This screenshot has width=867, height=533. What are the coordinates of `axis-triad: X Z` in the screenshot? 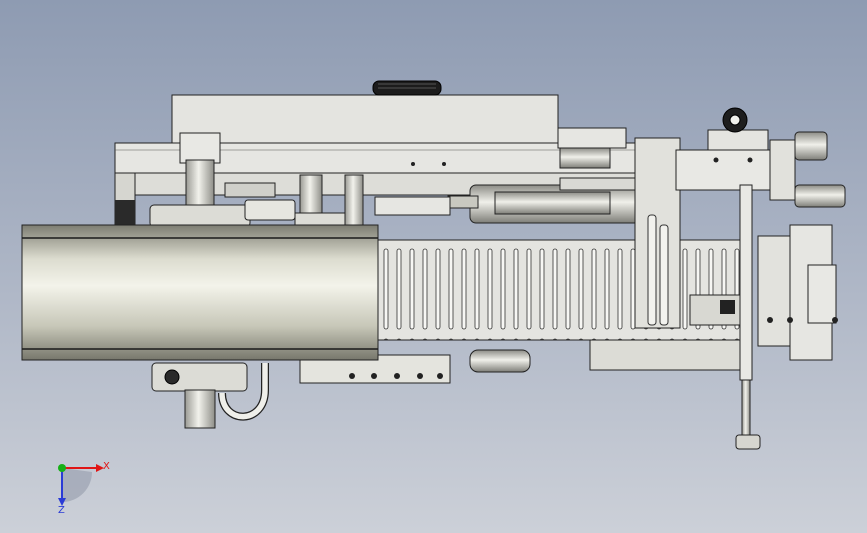 It's located at (84, 488).